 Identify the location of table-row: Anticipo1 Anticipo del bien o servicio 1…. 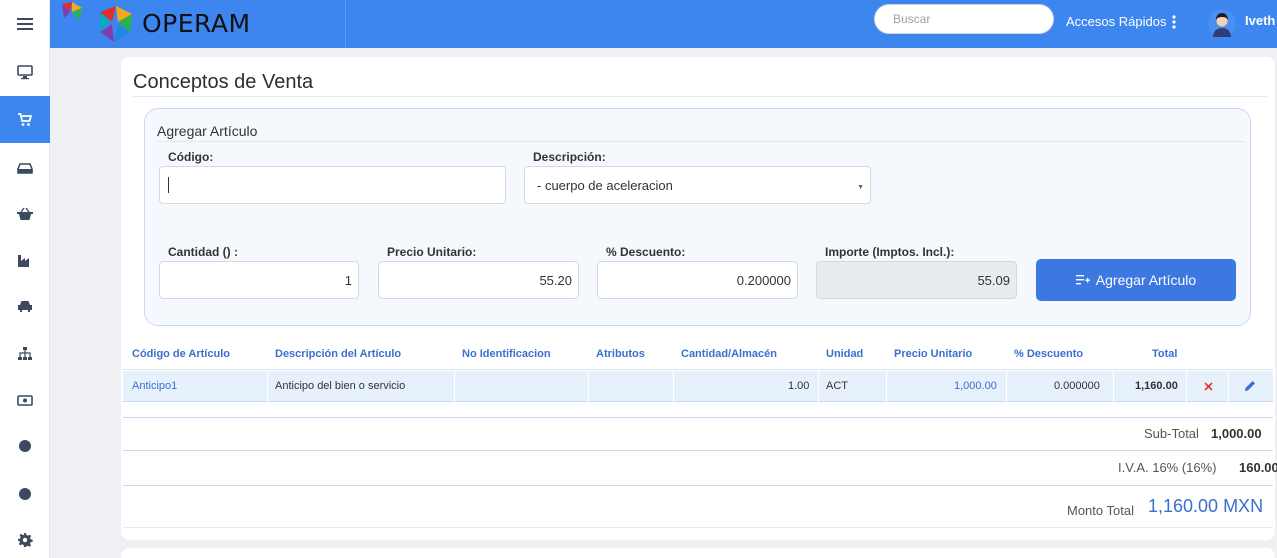
(698, 386).